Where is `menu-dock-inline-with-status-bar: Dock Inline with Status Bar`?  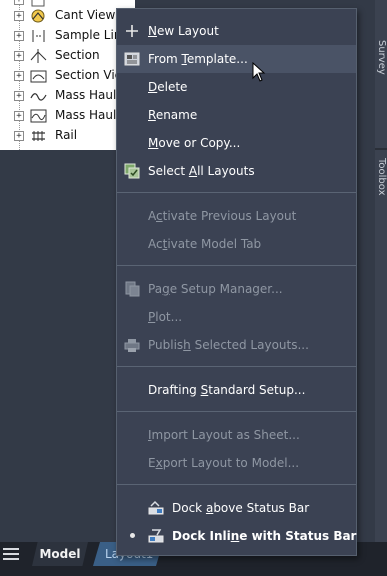
menu-dock-inline-with-status-bar: Dock Inline with Status Bar is located at coordinates (236, 536).